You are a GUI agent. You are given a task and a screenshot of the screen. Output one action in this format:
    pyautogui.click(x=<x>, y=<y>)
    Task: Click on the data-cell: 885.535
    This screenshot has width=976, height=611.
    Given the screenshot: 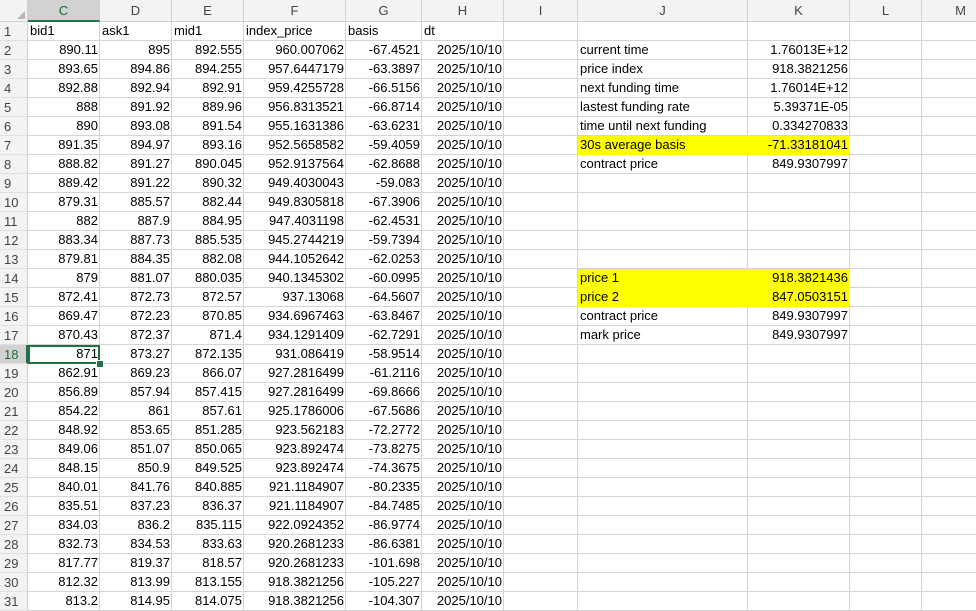 What is the action you would take?
    pyautogui.click(x=208, y=240)
    